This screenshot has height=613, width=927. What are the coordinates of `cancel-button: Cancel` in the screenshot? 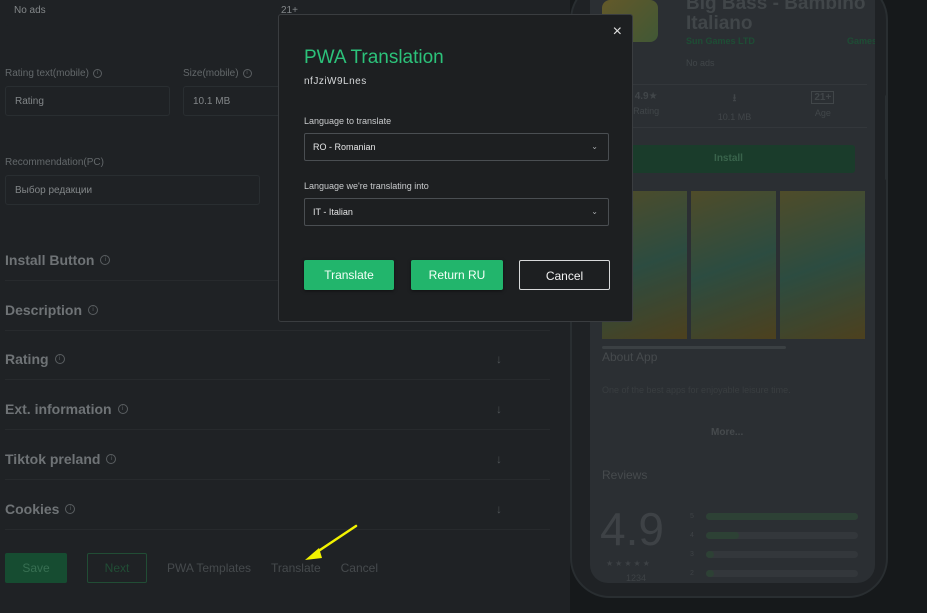 It's located at (564, 275).